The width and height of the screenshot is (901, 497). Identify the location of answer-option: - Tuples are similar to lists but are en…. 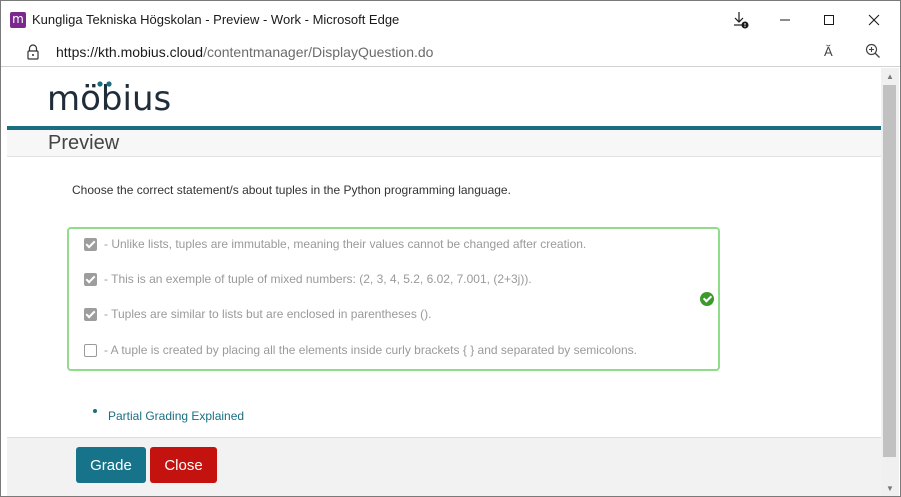
(257, 314).